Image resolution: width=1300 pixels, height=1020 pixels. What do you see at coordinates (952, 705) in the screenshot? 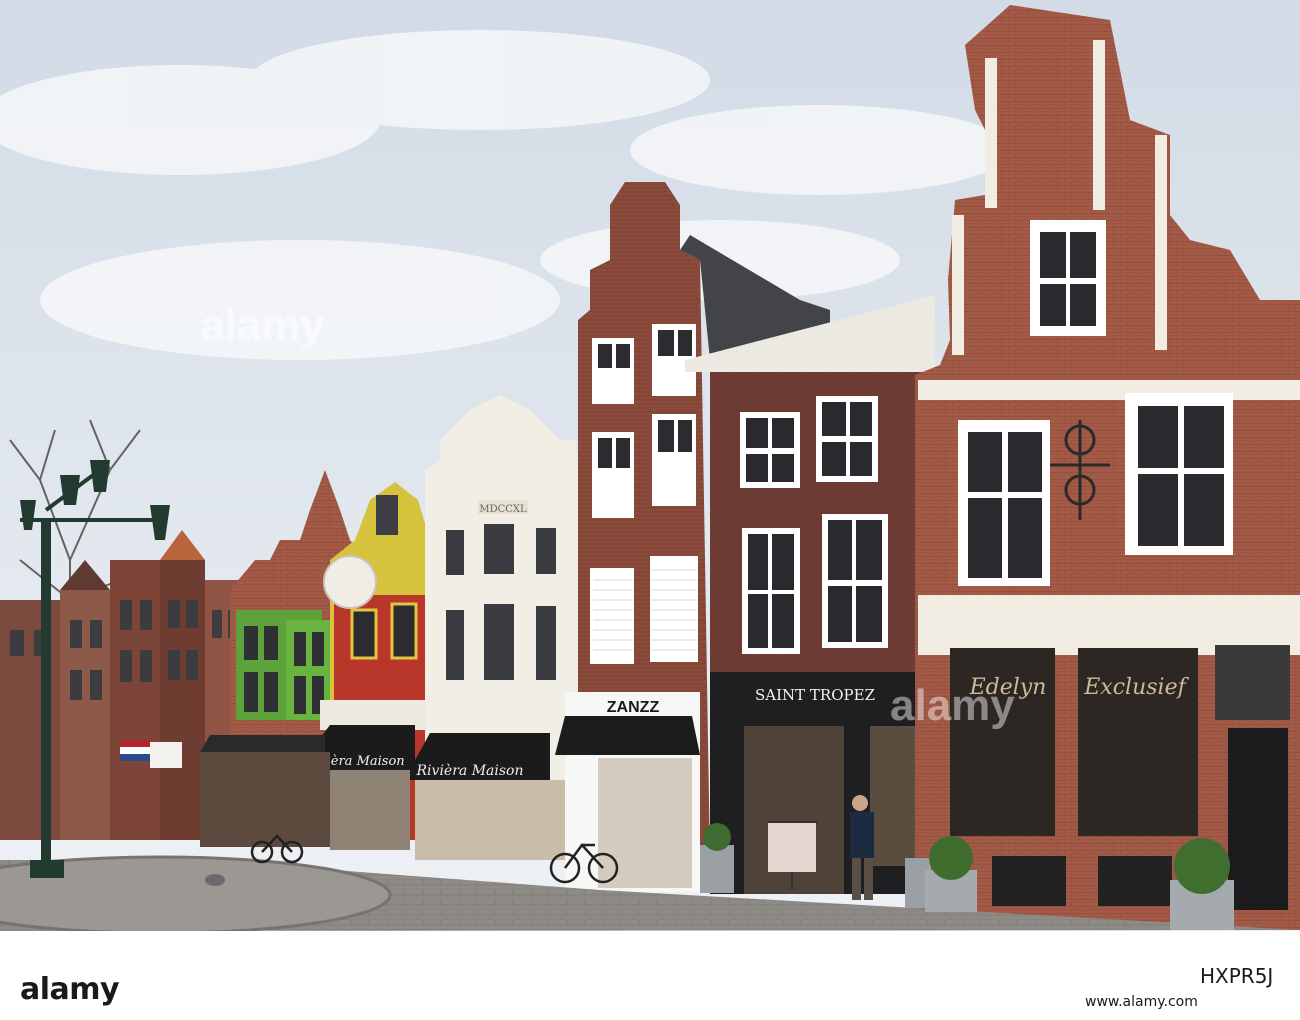
I see `watermark-2: alamy` at bounding box center [952, 705].